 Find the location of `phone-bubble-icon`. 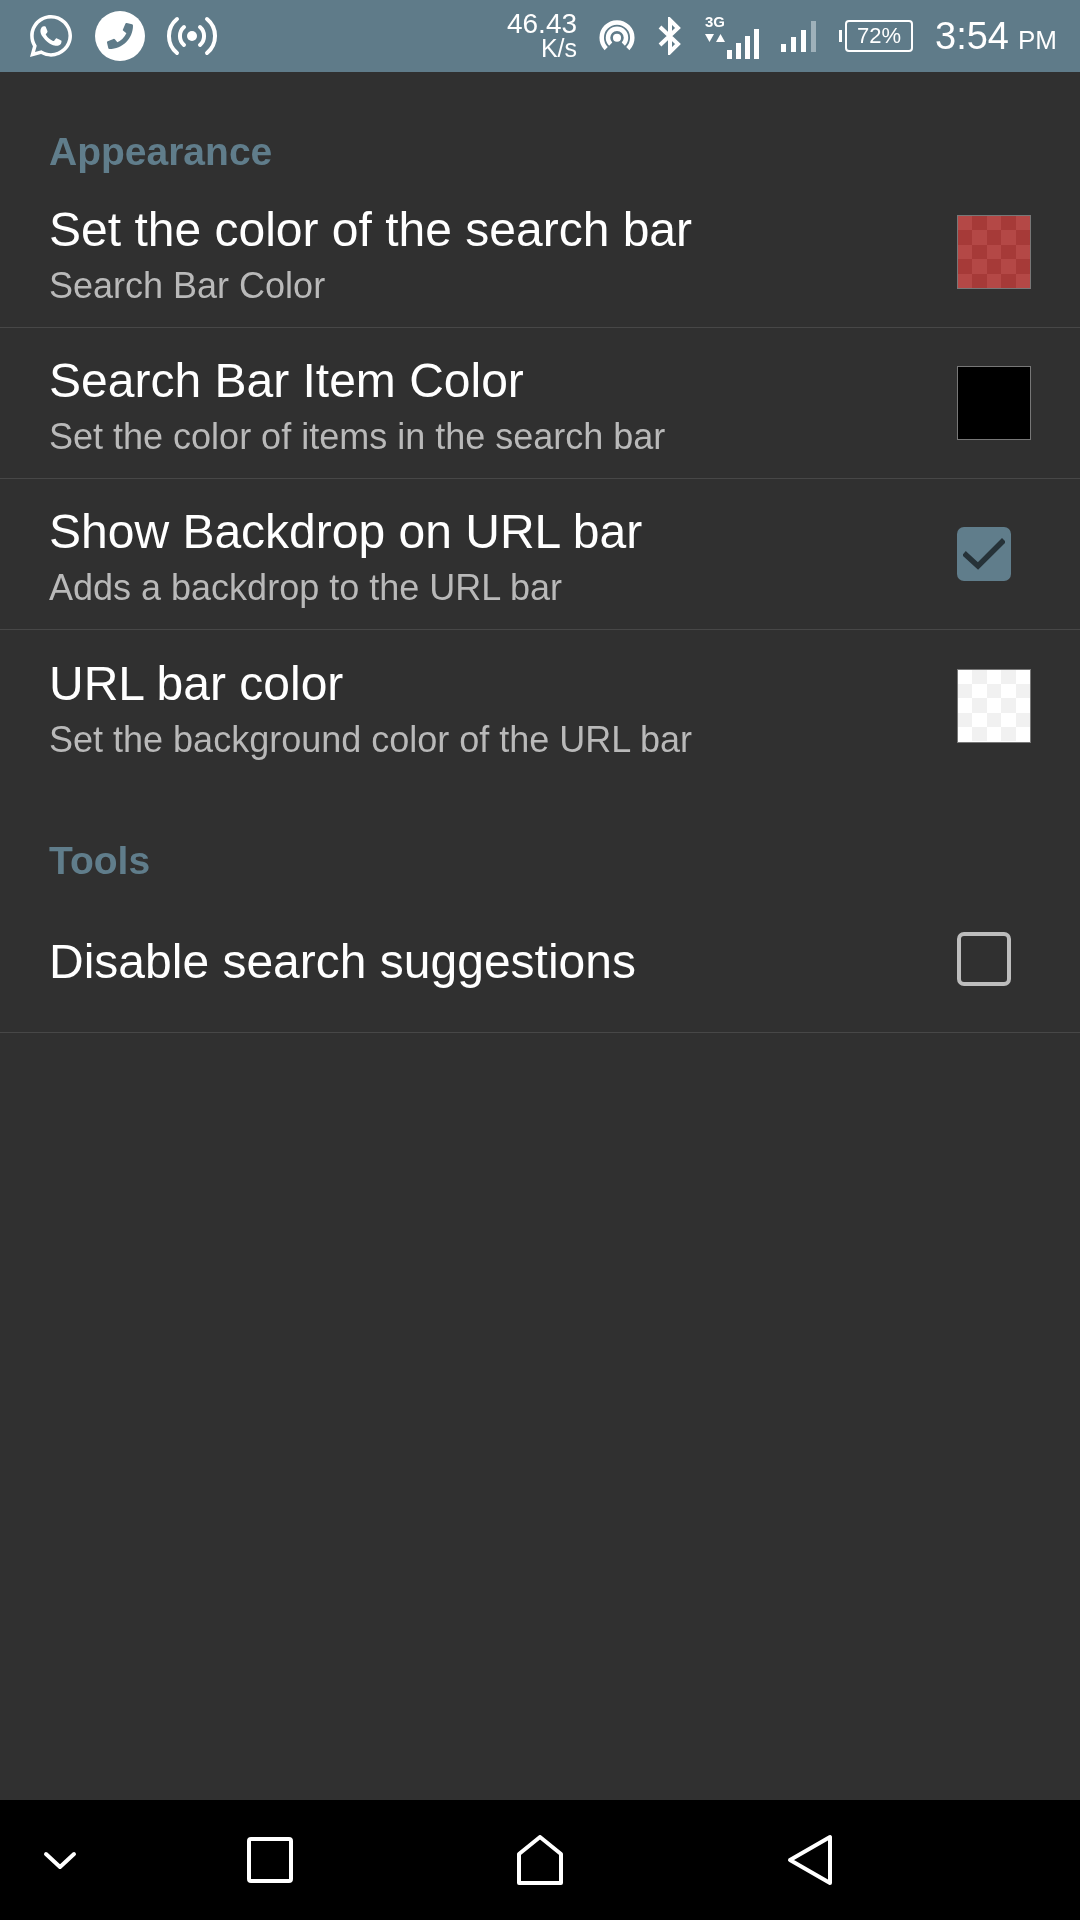

phone-bubble-icon is located at coordinates (51, 36).